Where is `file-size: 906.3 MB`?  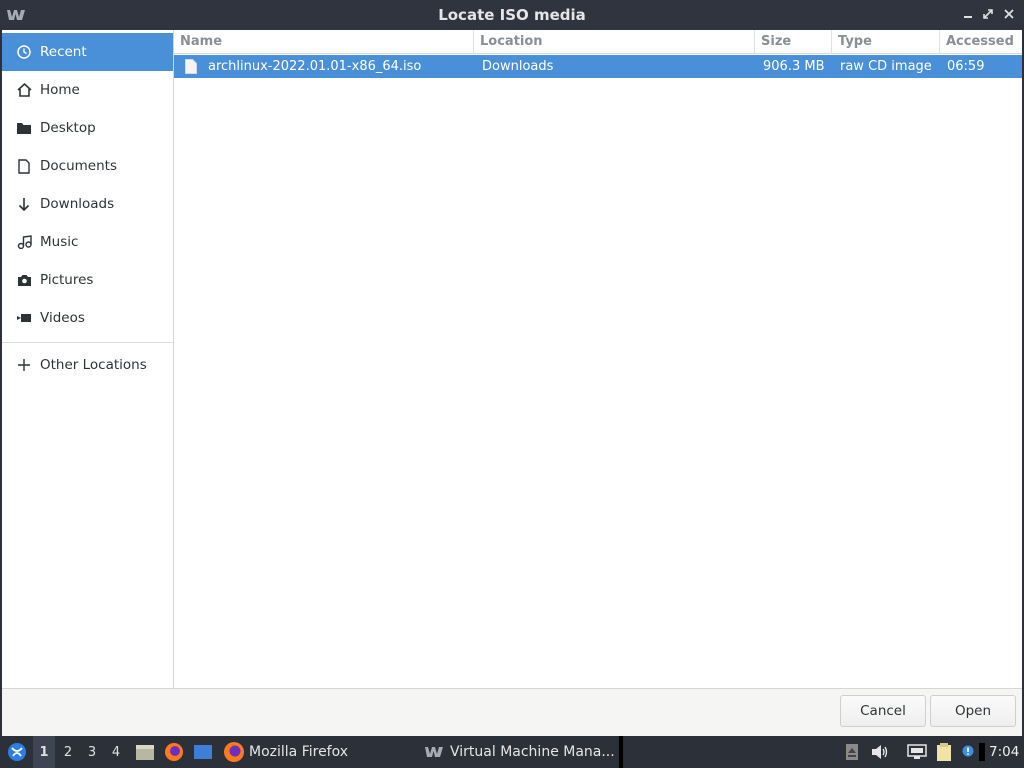 file-size: 906.3 MB is located at coordinates (794, 66).